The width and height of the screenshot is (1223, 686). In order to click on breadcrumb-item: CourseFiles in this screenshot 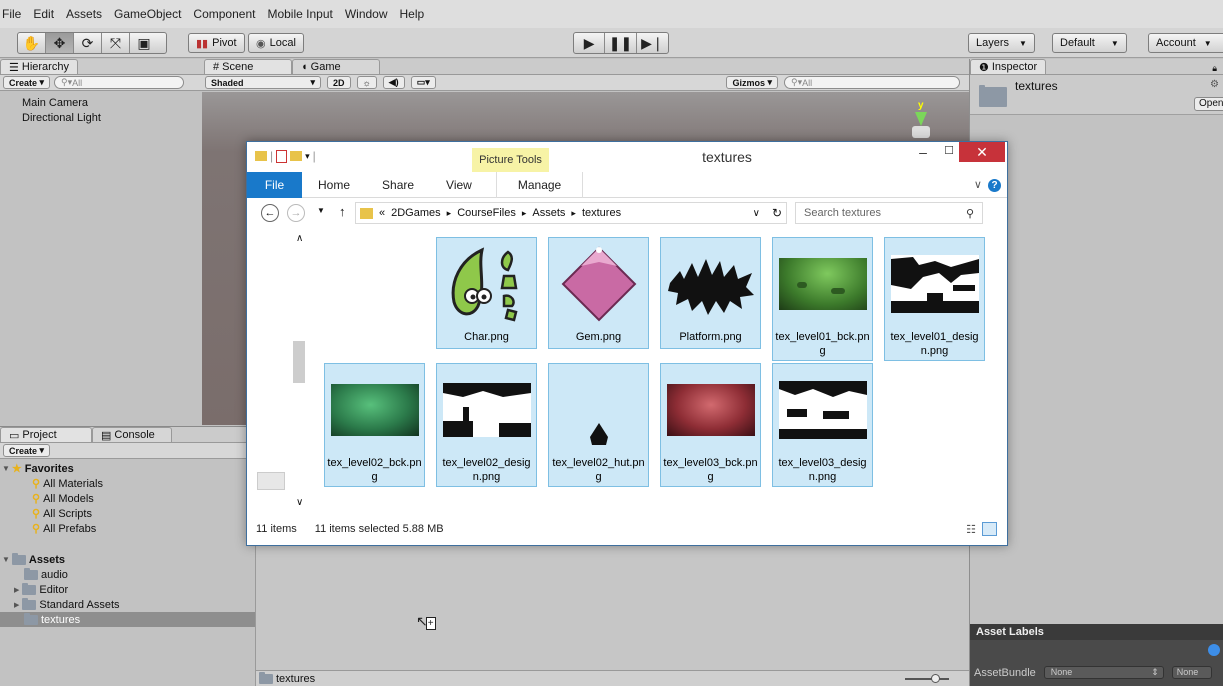, I will do `click(486, 213)`.